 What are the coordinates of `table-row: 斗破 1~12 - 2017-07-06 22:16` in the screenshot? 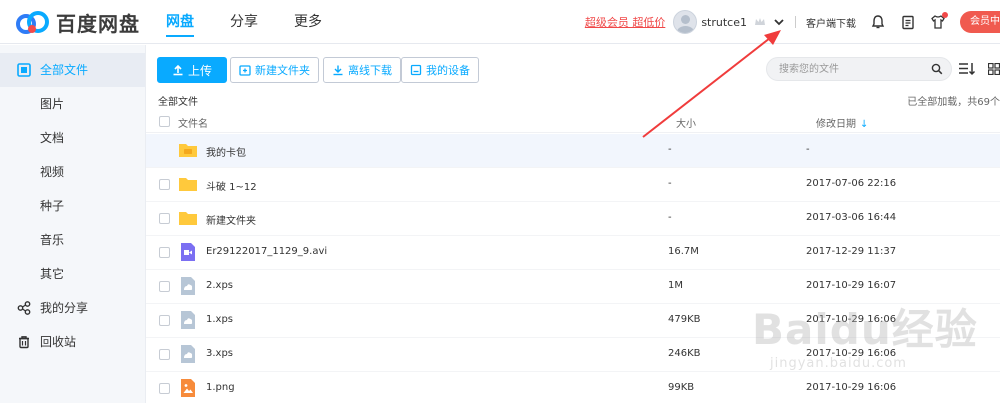 It's located at (573, 185).